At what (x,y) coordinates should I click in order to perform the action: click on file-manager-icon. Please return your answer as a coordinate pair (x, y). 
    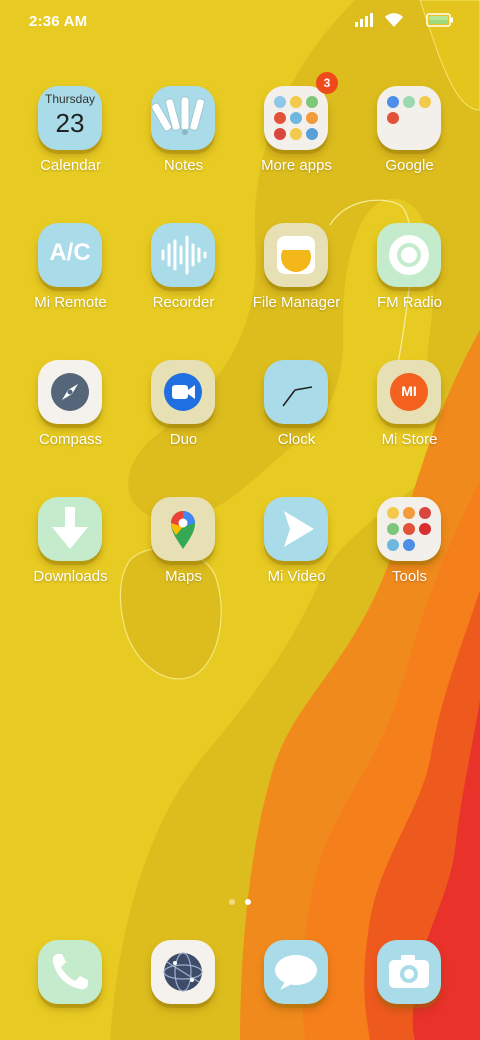
    Looking at the image, I should click on (296, 255).